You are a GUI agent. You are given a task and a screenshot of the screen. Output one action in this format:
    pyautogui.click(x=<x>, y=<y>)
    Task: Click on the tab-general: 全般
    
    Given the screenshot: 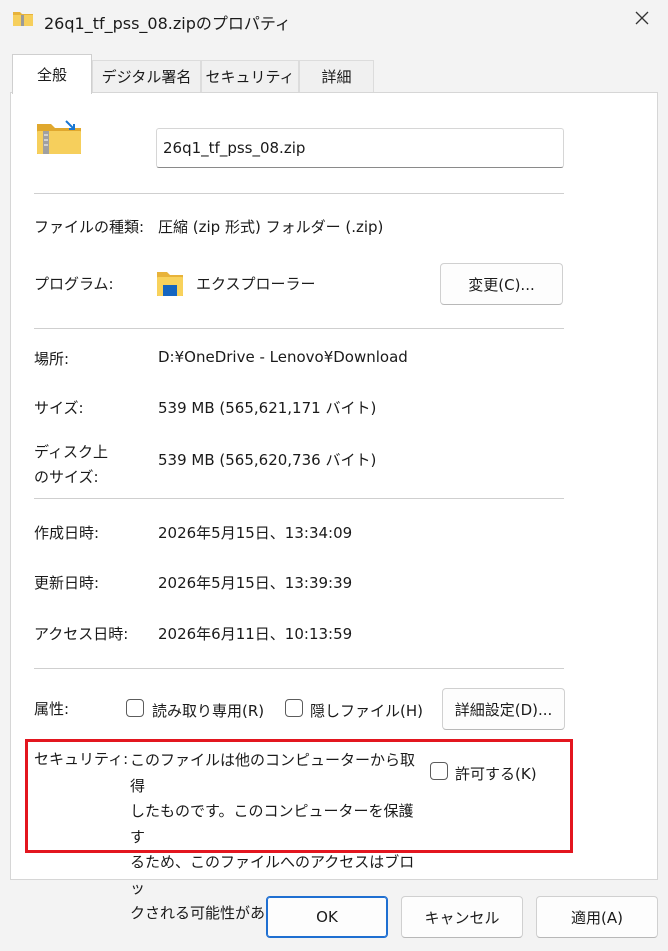 What is the action you would take?
    pyautogui.click(x=52, y=74)
    